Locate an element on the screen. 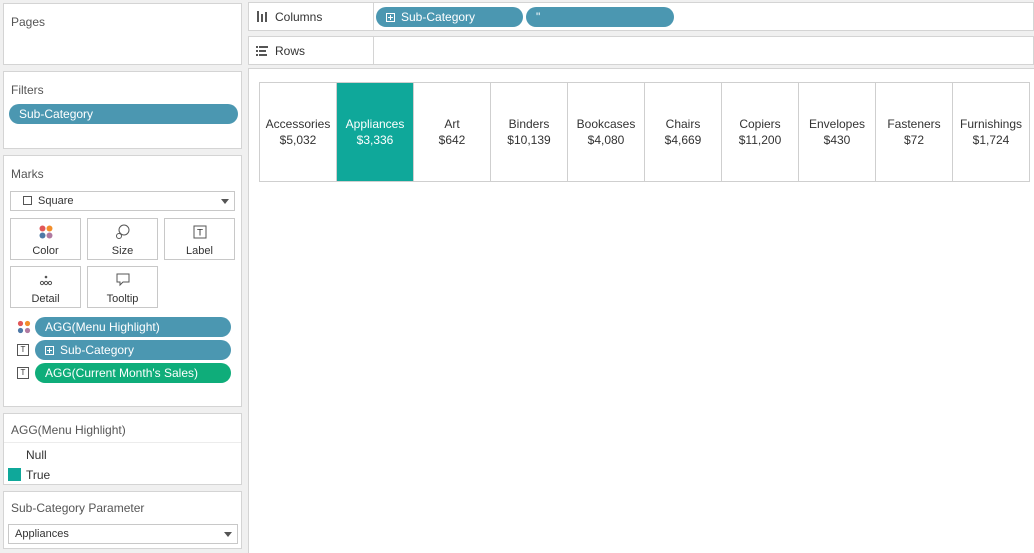 The width and height of the screenshot is (1034, 553). menu-cell-category: Binders is located at coordinates (529, 124).